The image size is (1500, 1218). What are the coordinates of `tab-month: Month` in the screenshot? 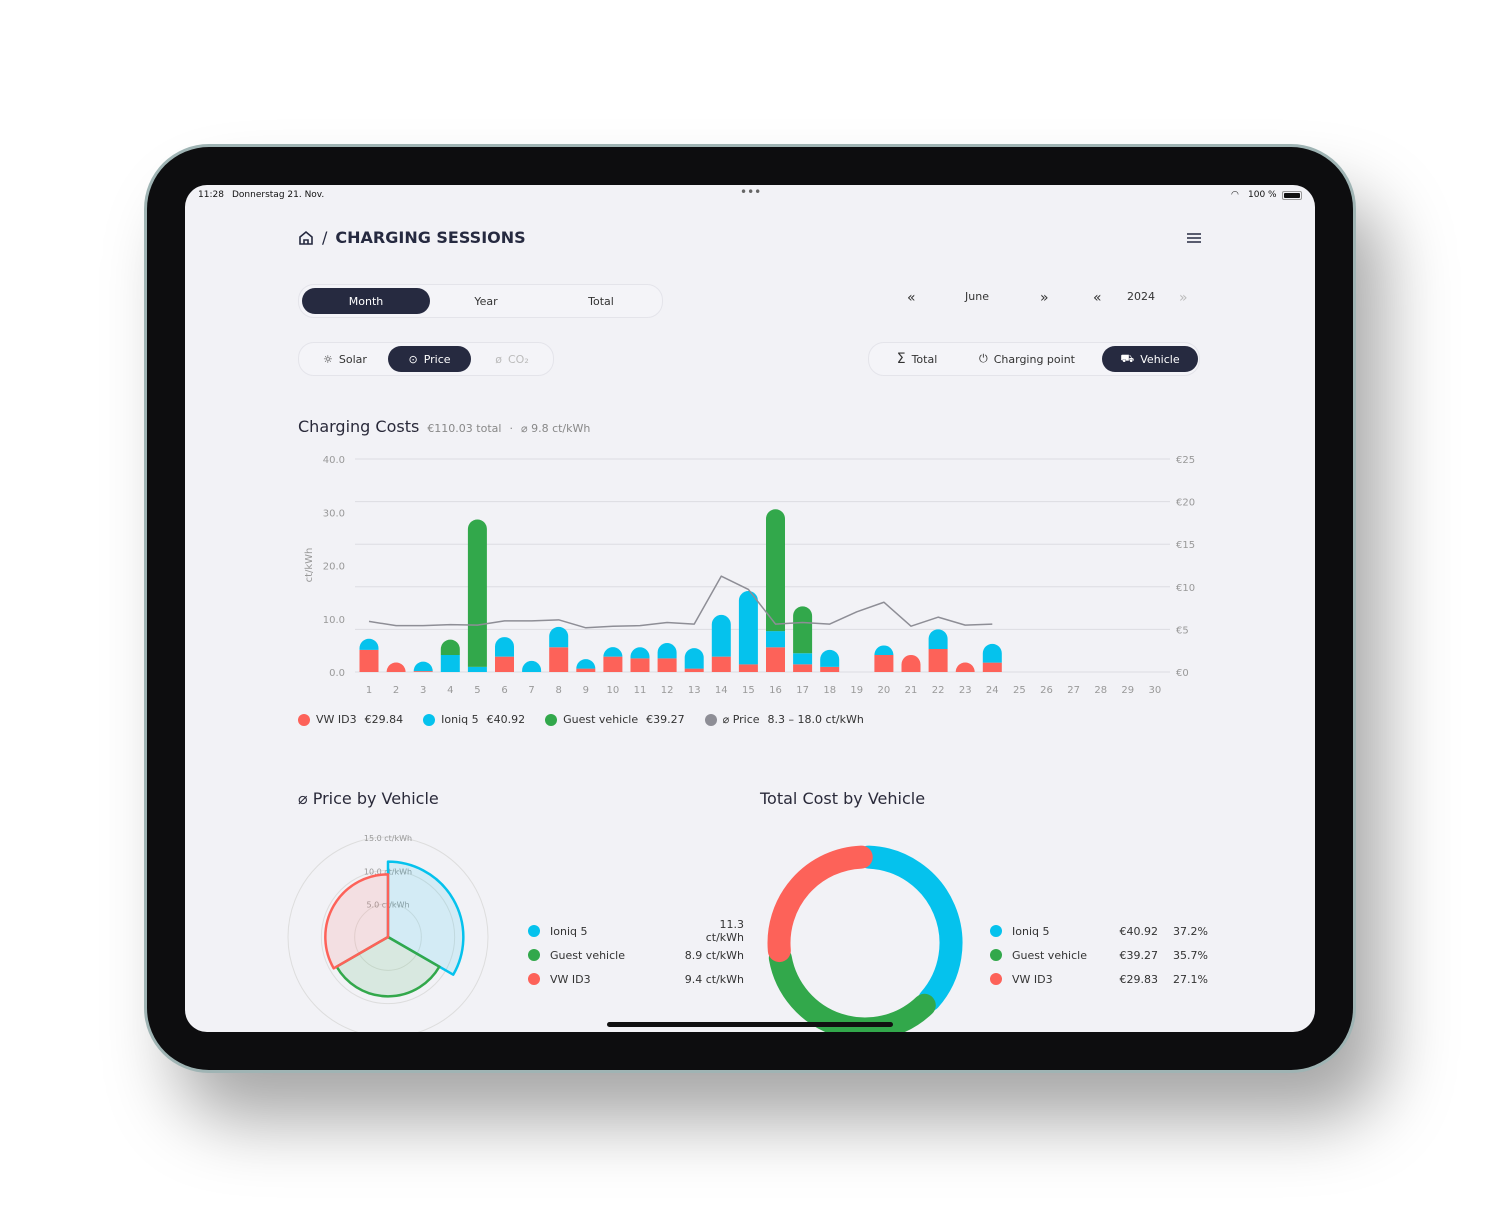 It's located at (366, 301).